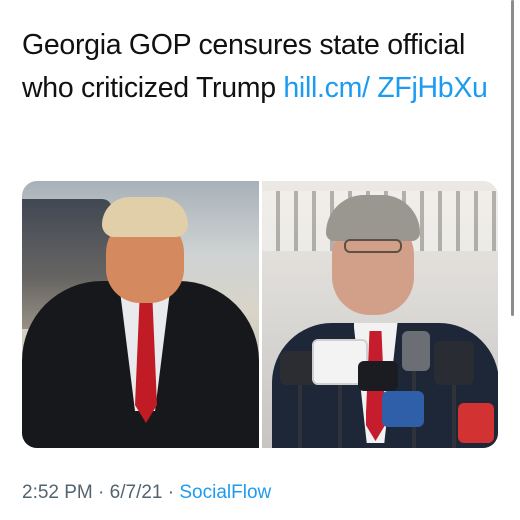  What do you see at coordinates (57, 492) in the screenshot?
I see `tweet-time: 2:52 PM` at bounding box center [57, 492].